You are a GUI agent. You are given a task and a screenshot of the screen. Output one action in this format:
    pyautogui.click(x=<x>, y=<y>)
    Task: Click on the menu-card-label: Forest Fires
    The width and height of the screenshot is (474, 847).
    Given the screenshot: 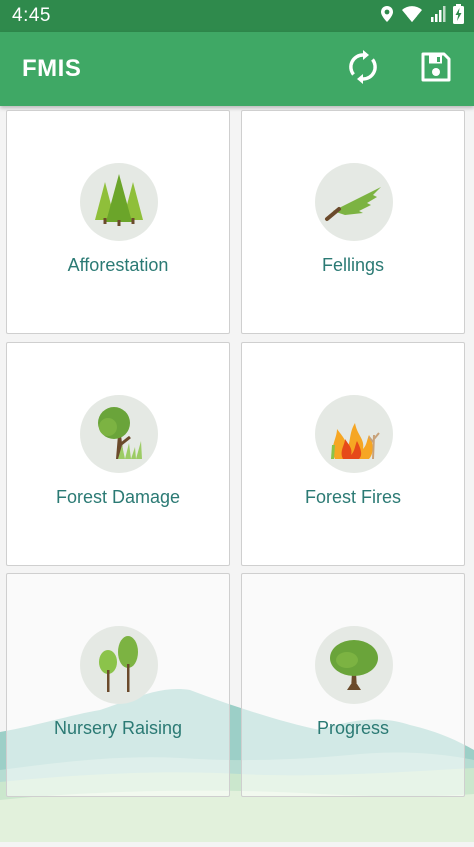 What is the action you would take?
    pyautogui.click(x=352, y=497)
    